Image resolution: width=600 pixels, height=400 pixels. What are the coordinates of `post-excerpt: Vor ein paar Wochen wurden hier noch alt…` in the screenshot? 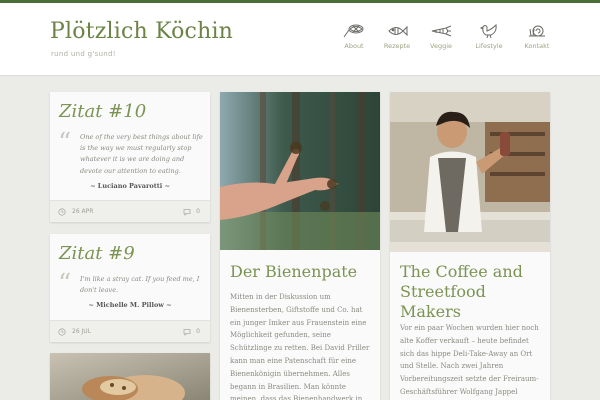 It's located at (469, 360).